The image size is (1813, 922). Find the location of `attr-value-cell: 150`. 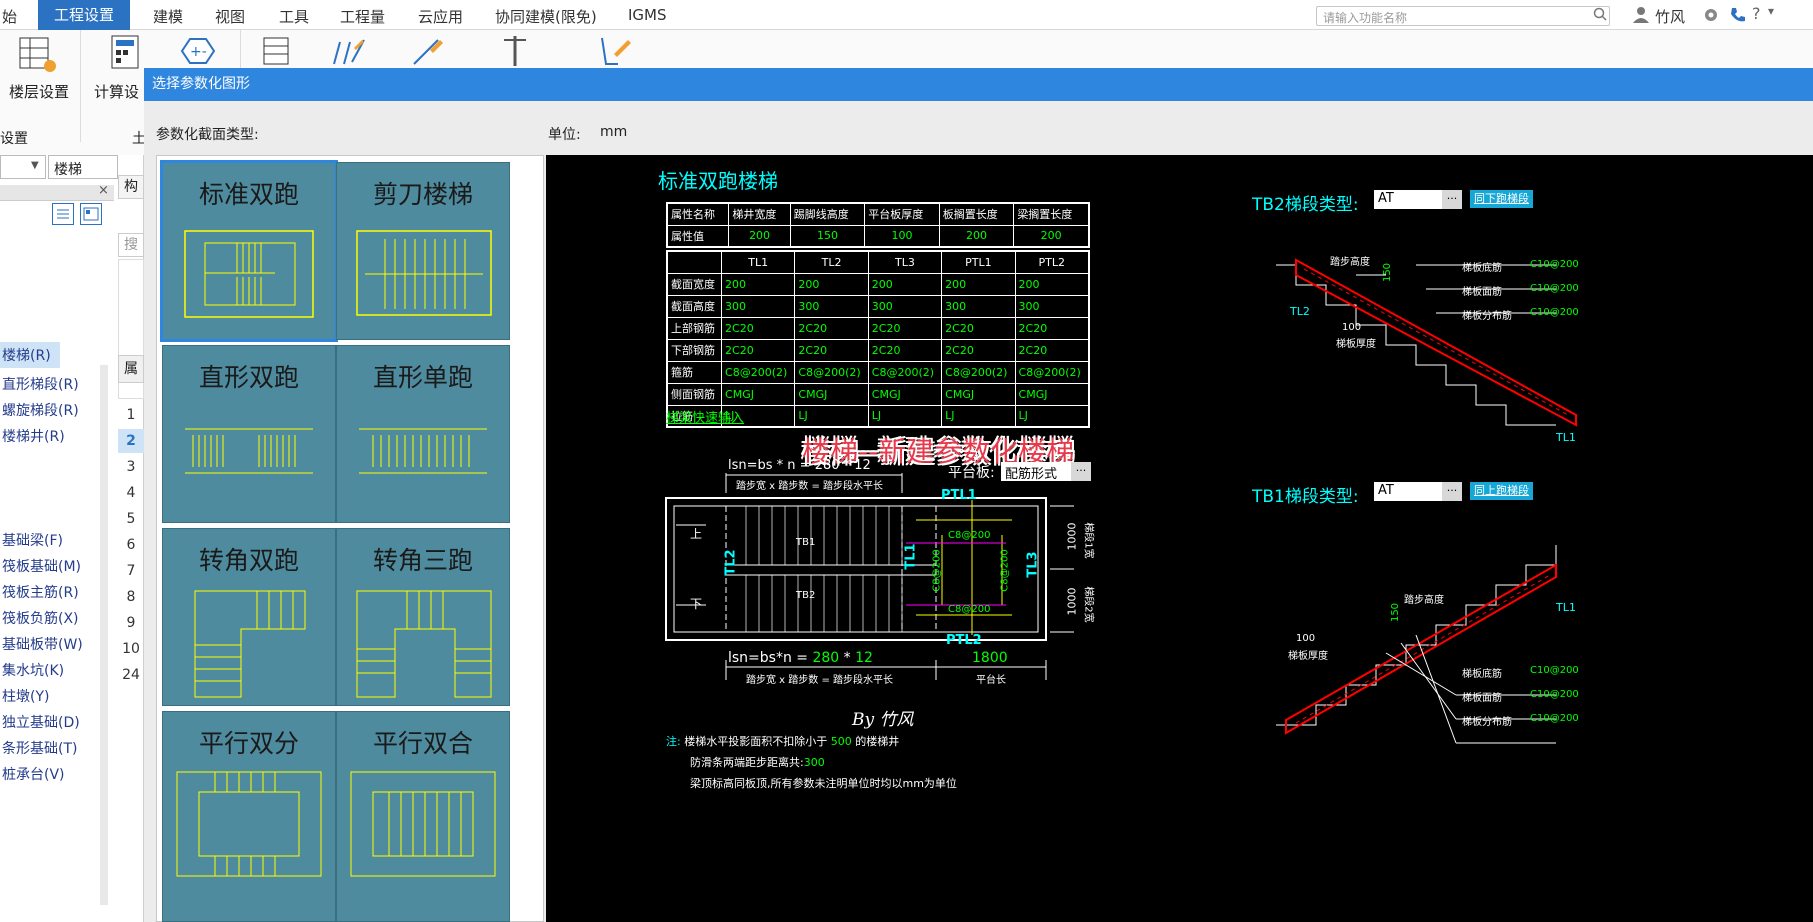

attr-value-cell: 150 is located at coordinates (827, 236).